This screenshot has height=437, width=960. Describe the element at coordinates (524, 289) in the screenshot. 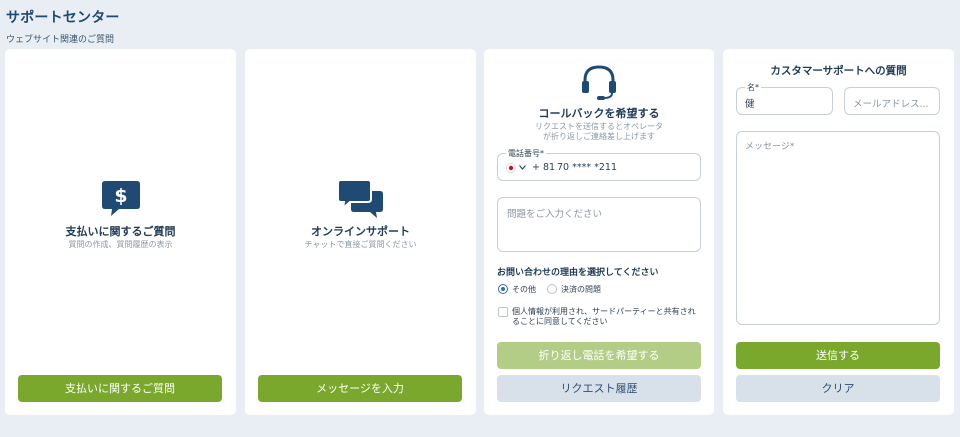

I see `reason-label-other: その他` at that location.